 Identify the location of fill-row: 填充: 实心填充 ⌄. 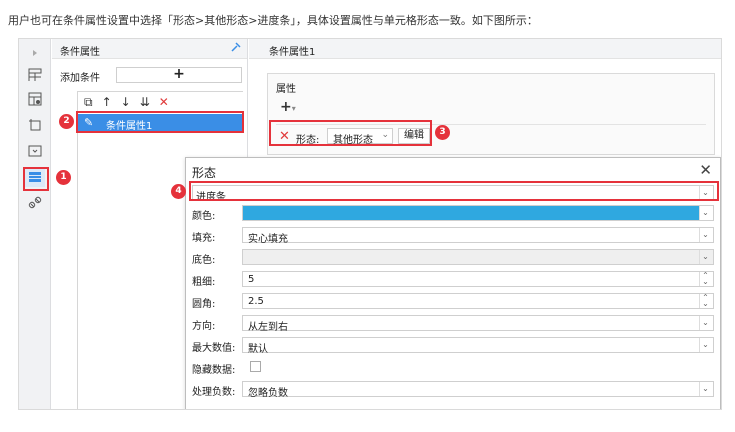
(453, 235).